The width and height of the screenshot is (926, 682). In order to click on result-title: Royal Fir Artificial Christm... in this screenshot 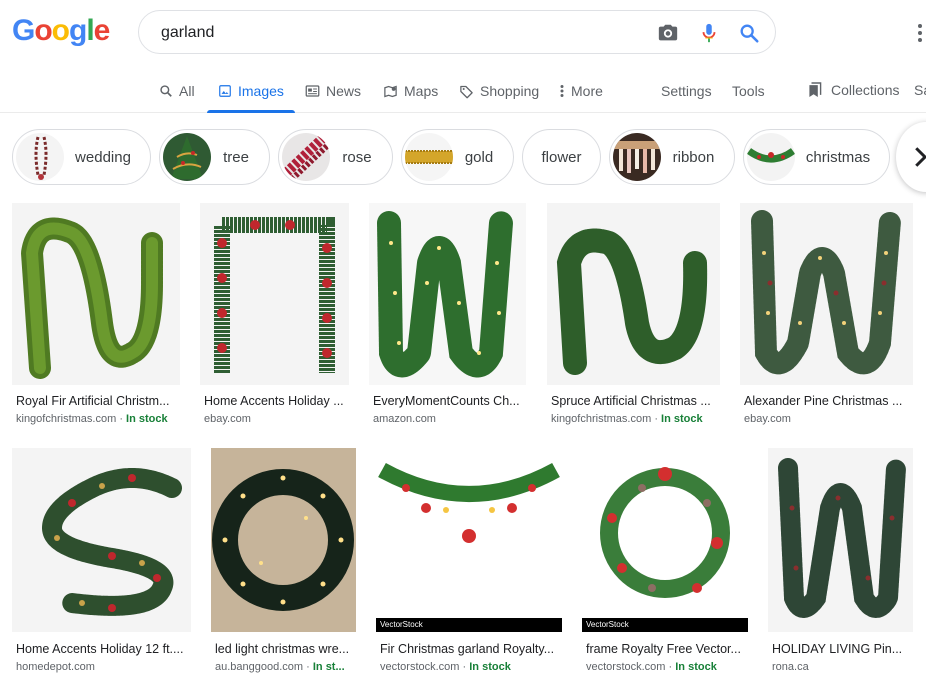, I will do `click(98, 401)`.